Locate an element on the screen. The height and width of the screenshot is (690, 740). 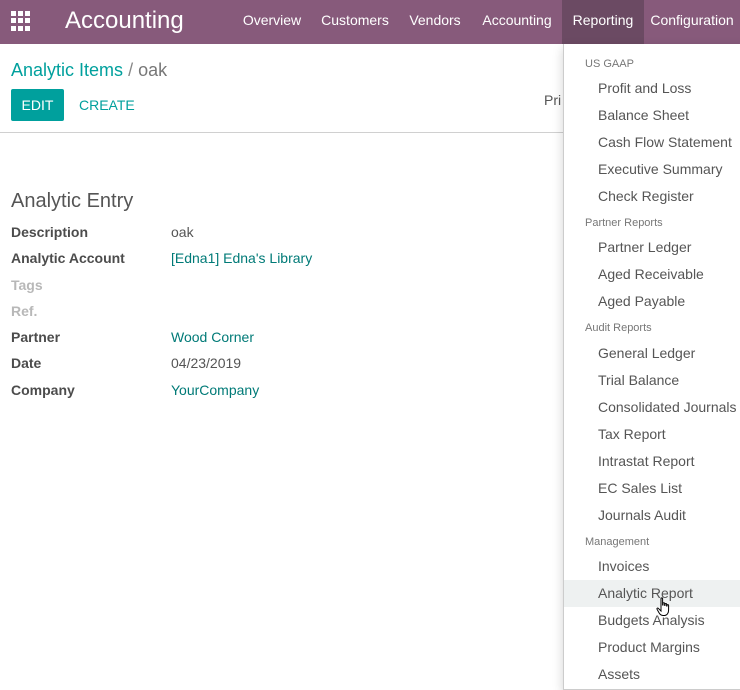
breadcrumb: Analytic Items / oak is located at coordinates (89, 70).